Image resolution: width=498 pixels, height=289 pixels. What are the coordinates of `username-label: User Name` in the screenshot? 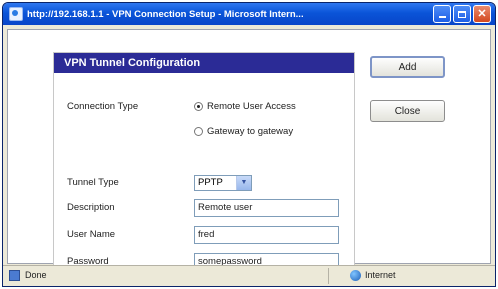 It's located at (91, 234).